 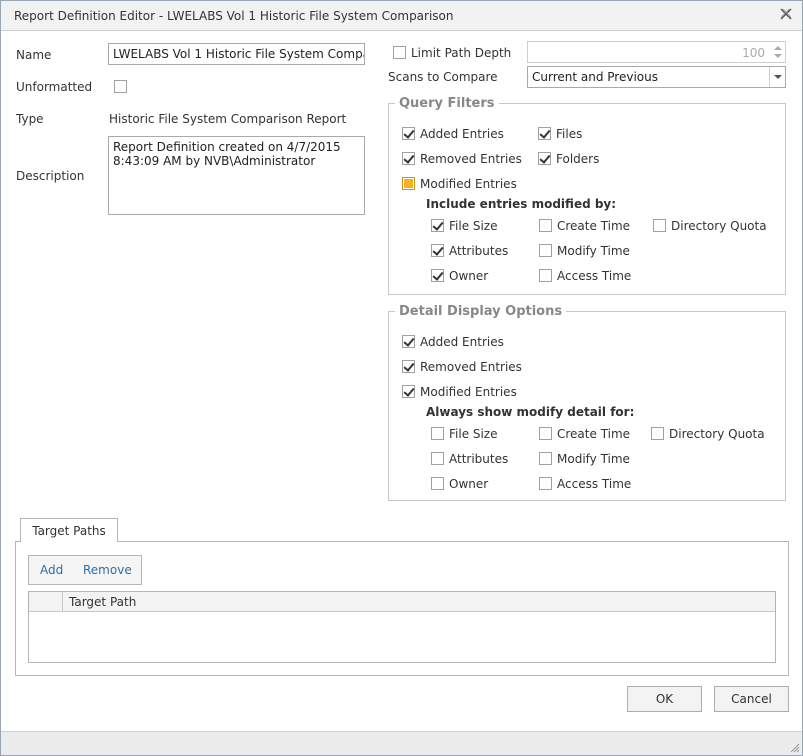 I want to click on dd-access-time-label: Access Time, so click(x=594, y=484).